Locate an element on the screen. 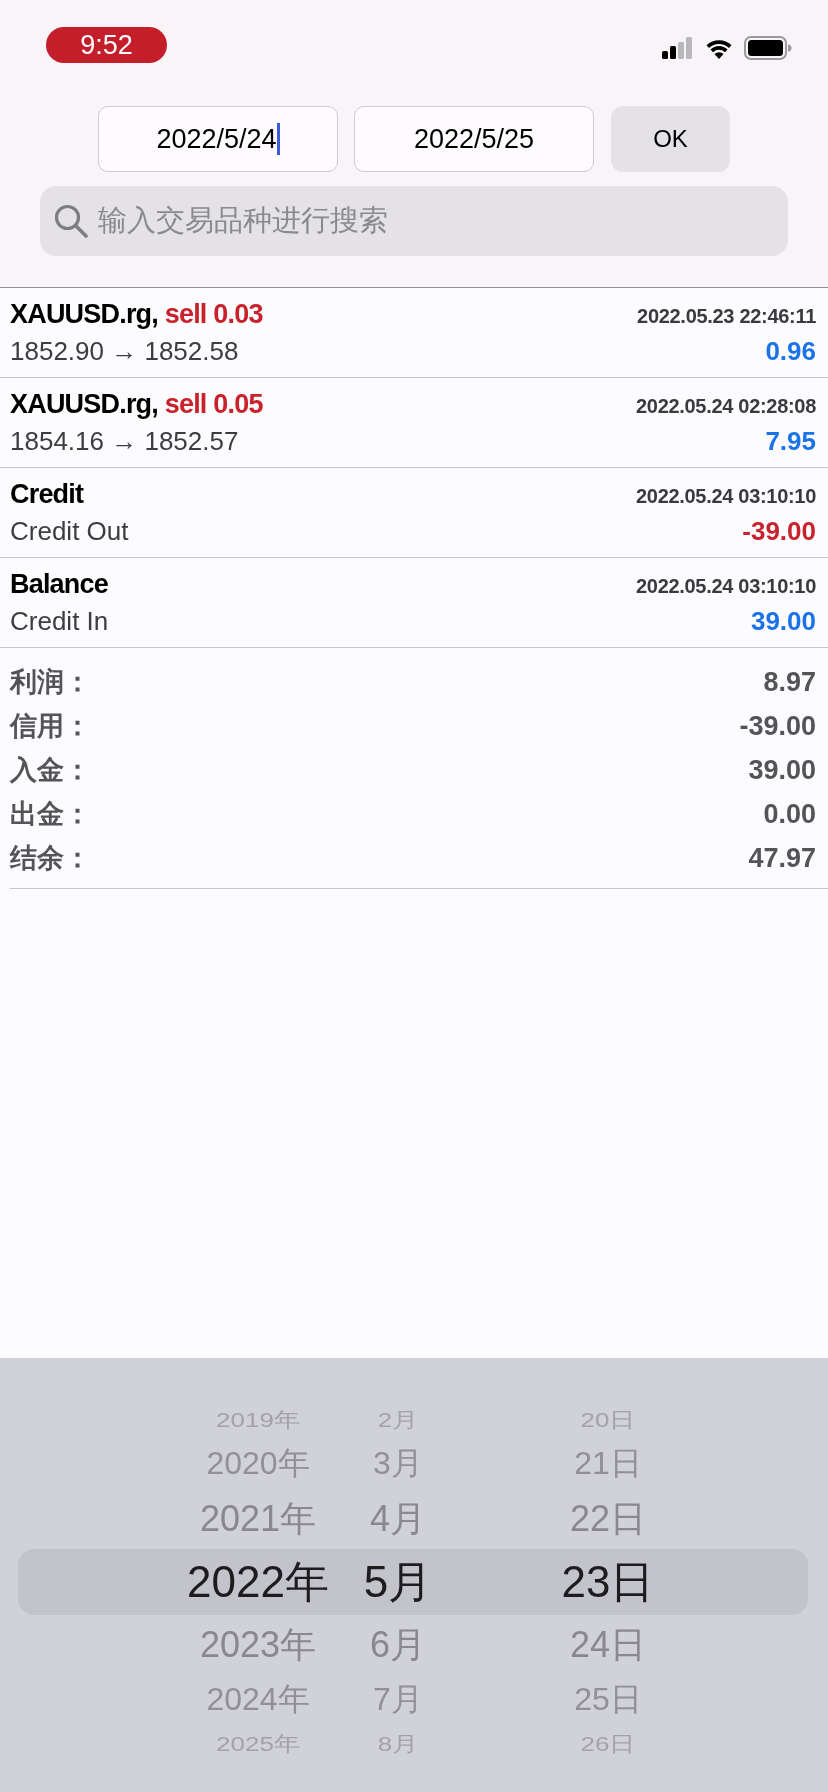 The height and width of the screenshot is (1792, 828). summary-value: 47.97 is located at coordinates (782, 858).